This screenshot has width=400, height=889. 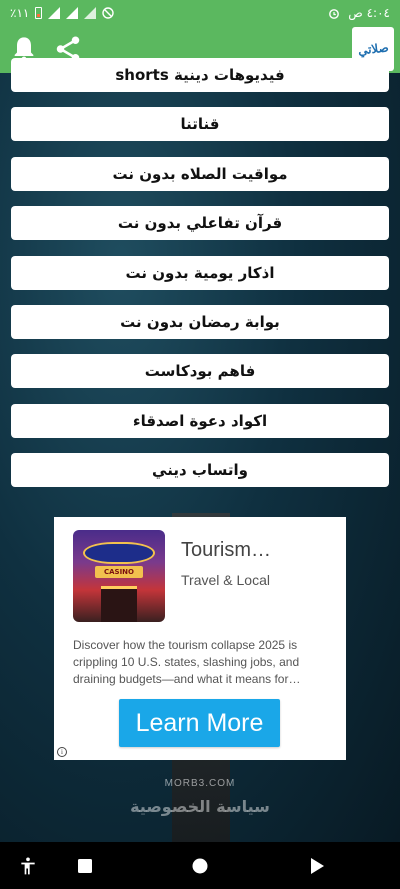 I want to click on recents-icon, so click(x=85, y=866).